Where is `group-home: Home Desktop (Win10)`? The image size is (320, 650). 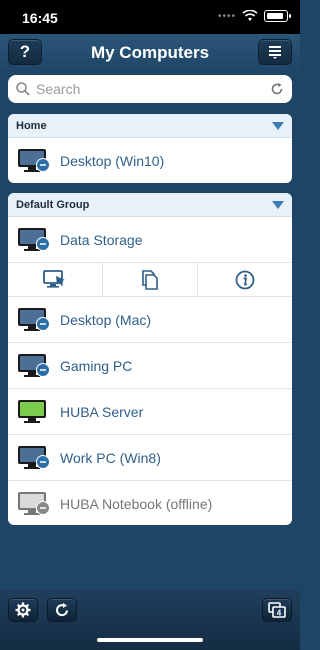 group-home: Home Desktop (Win10) is located at coordinates (150, 148).